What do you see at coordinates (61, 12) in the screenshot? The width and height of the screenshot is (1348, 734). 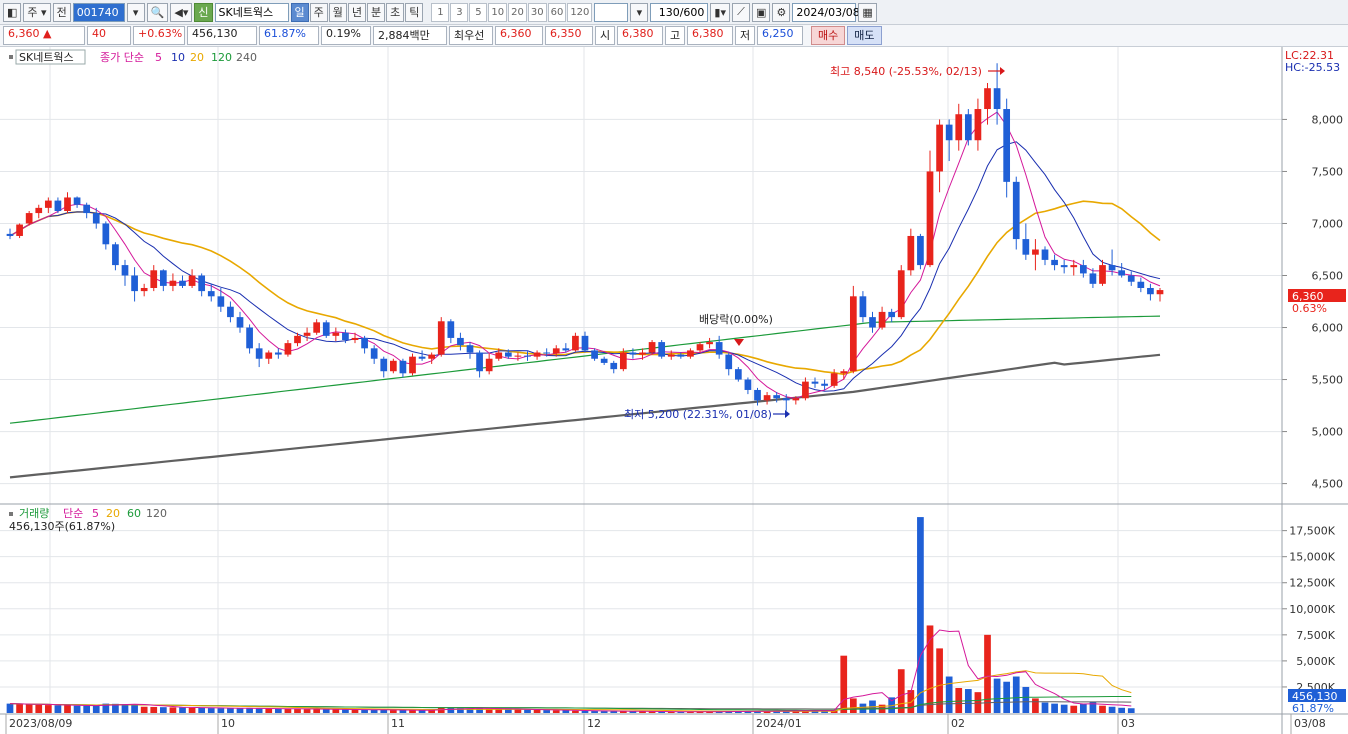 I see `prev-button: 전` at bounding box center [61, 12].